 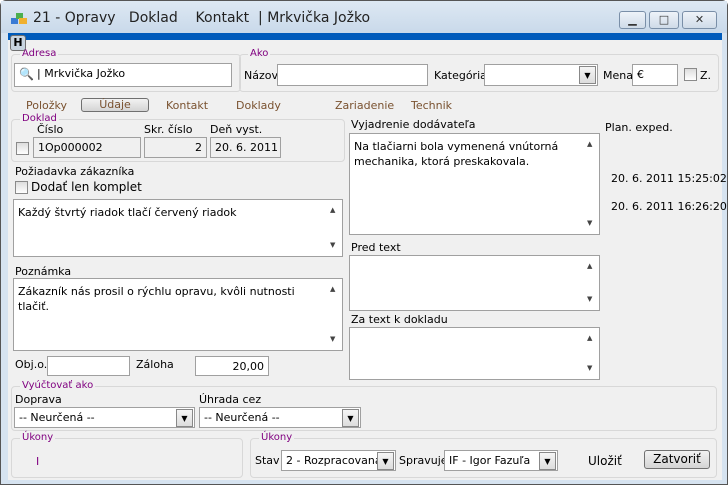 I want to click on za-text-textarea: ▲ ▼, so click(x=474, y=353).